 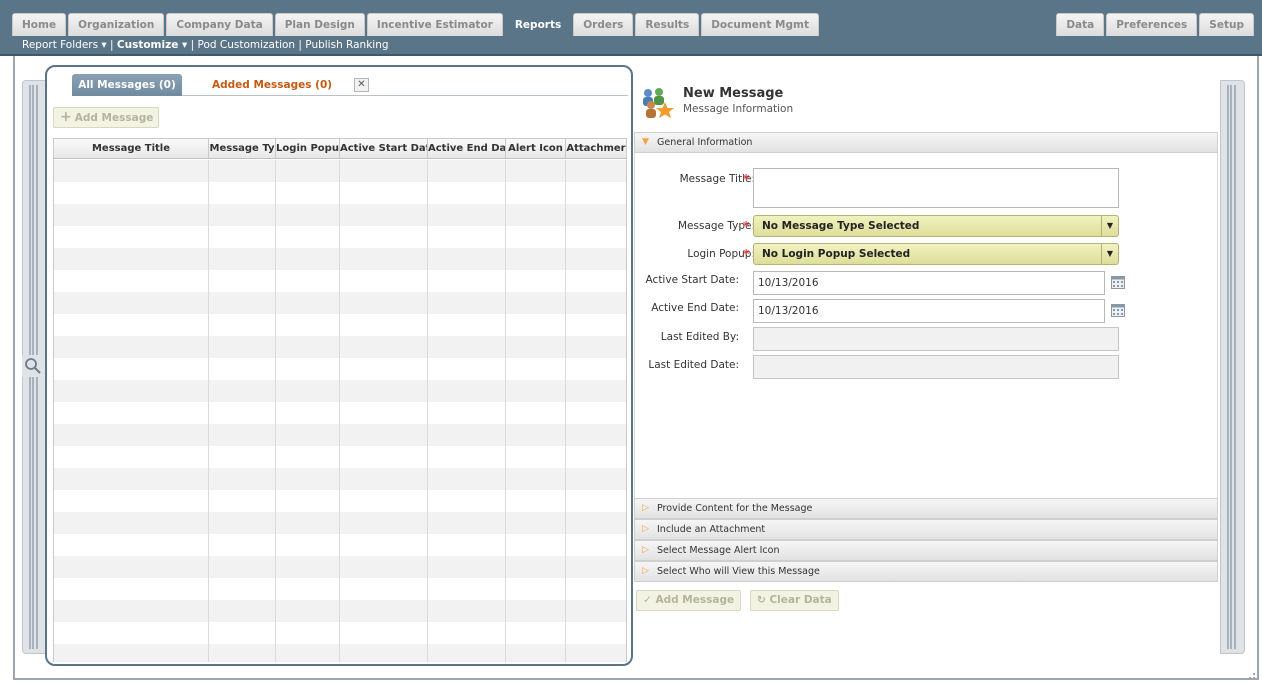 I want to click on subnav-pod-customization: Pod Customization, so click(x=246, y=45).